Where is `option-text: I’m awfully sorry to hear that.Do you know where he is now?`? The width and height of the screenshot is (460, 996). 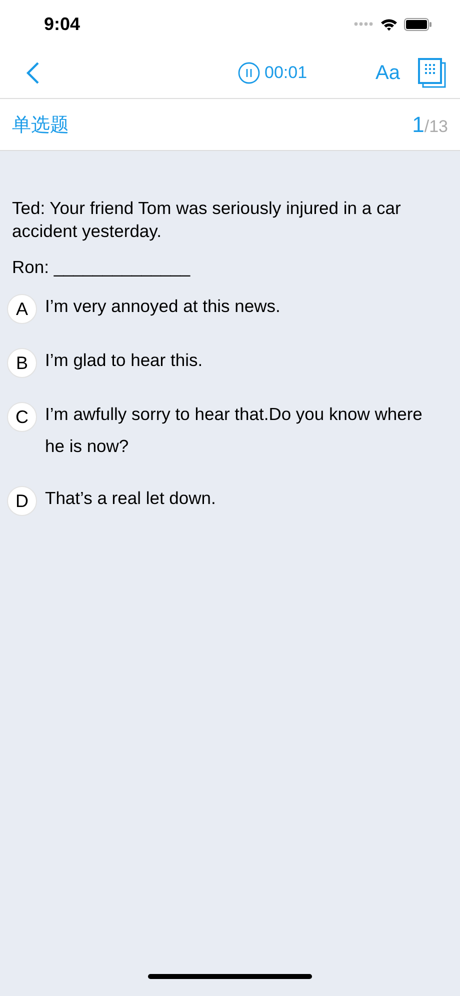
option-text: I’m awfully sorry to hear that.Do you know where he is now? is located at coordinates (252, 430).